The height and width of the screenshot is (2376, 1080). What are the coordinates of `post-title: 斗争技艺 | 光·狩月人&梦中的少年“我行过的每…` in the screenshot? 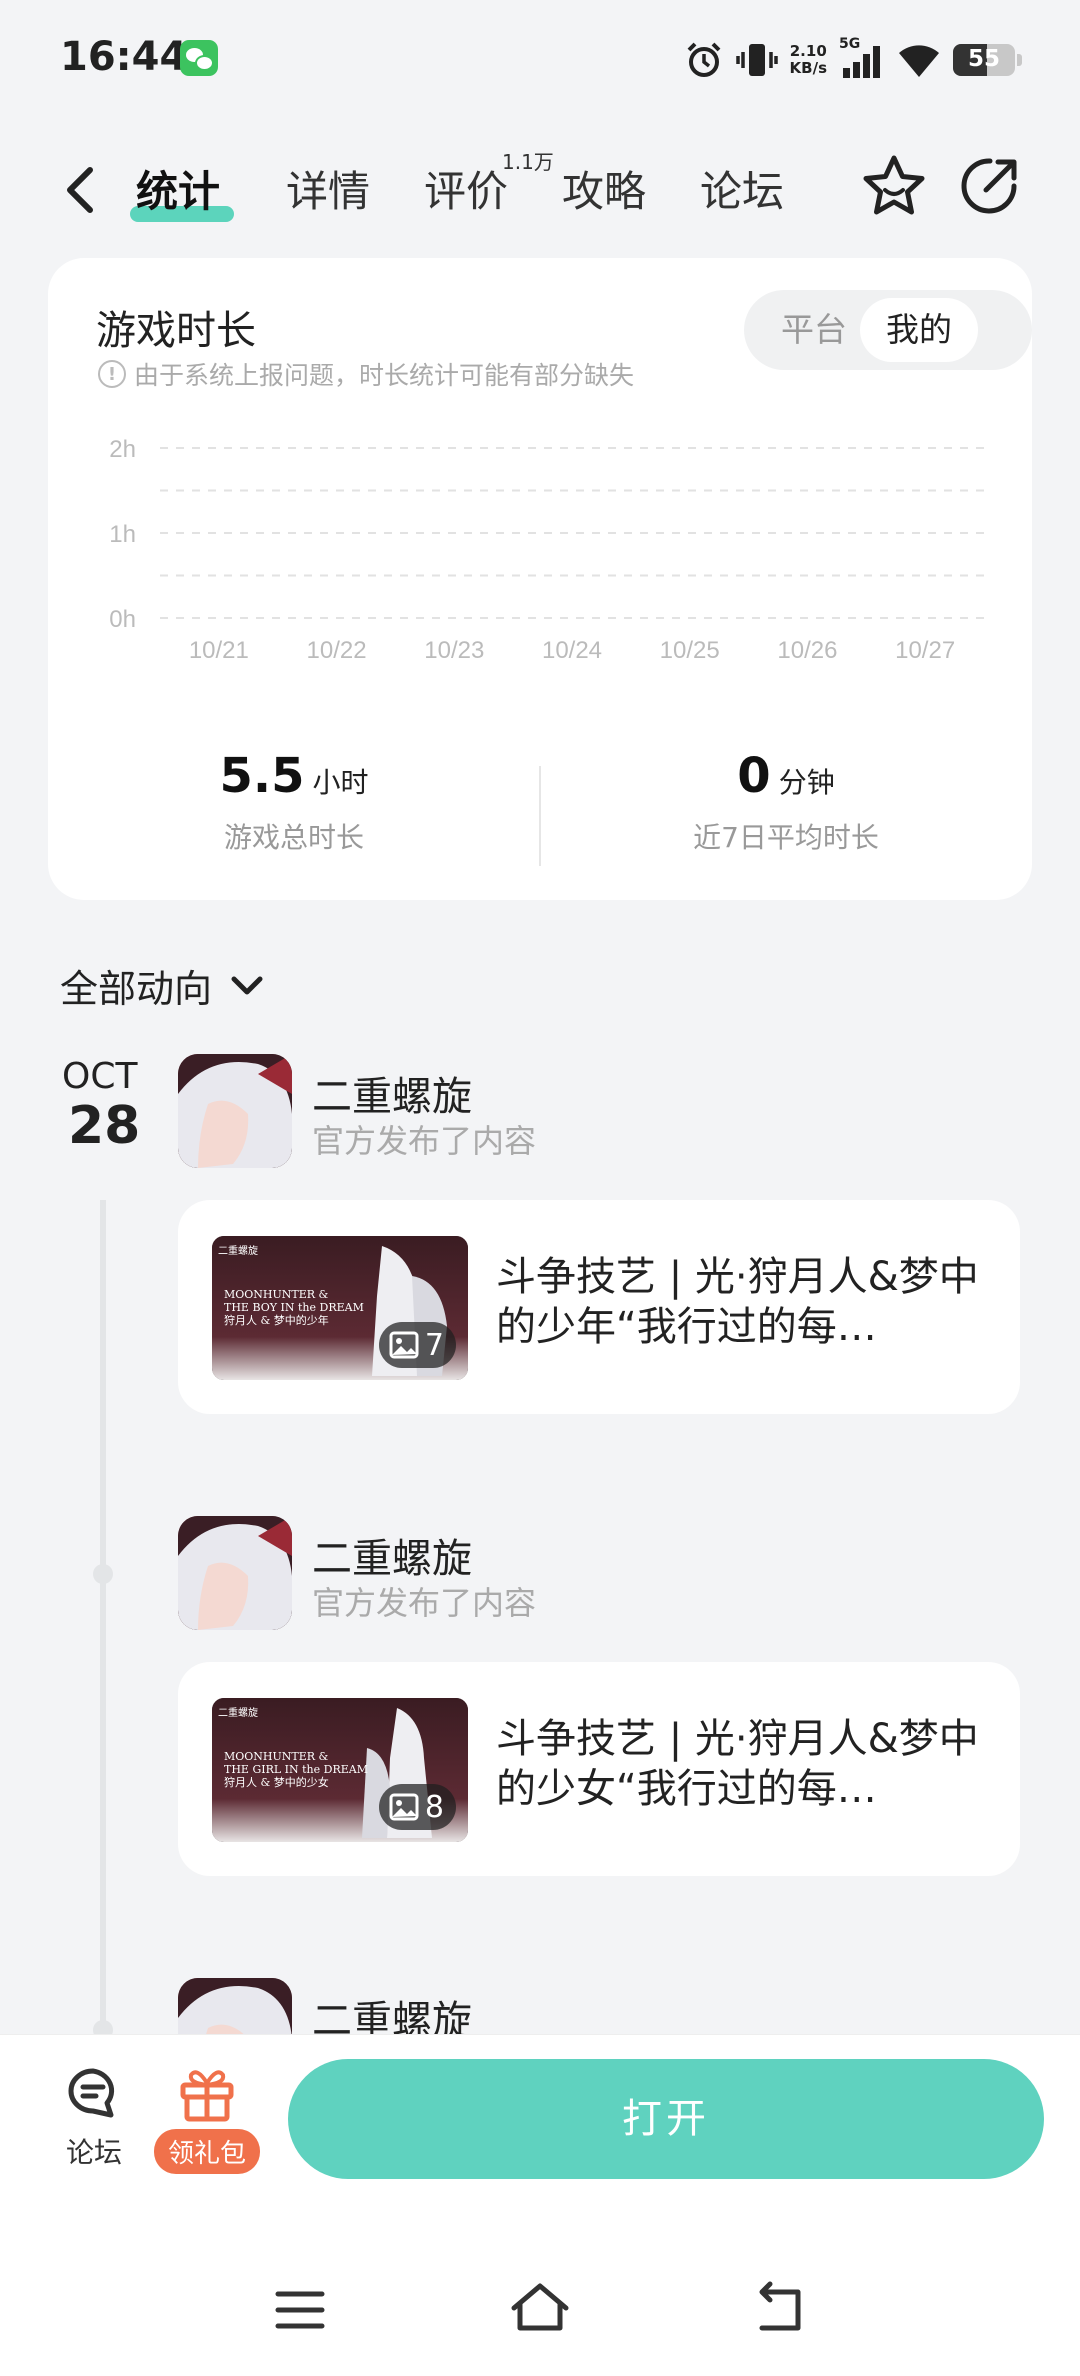 It's located at (737, 1302).